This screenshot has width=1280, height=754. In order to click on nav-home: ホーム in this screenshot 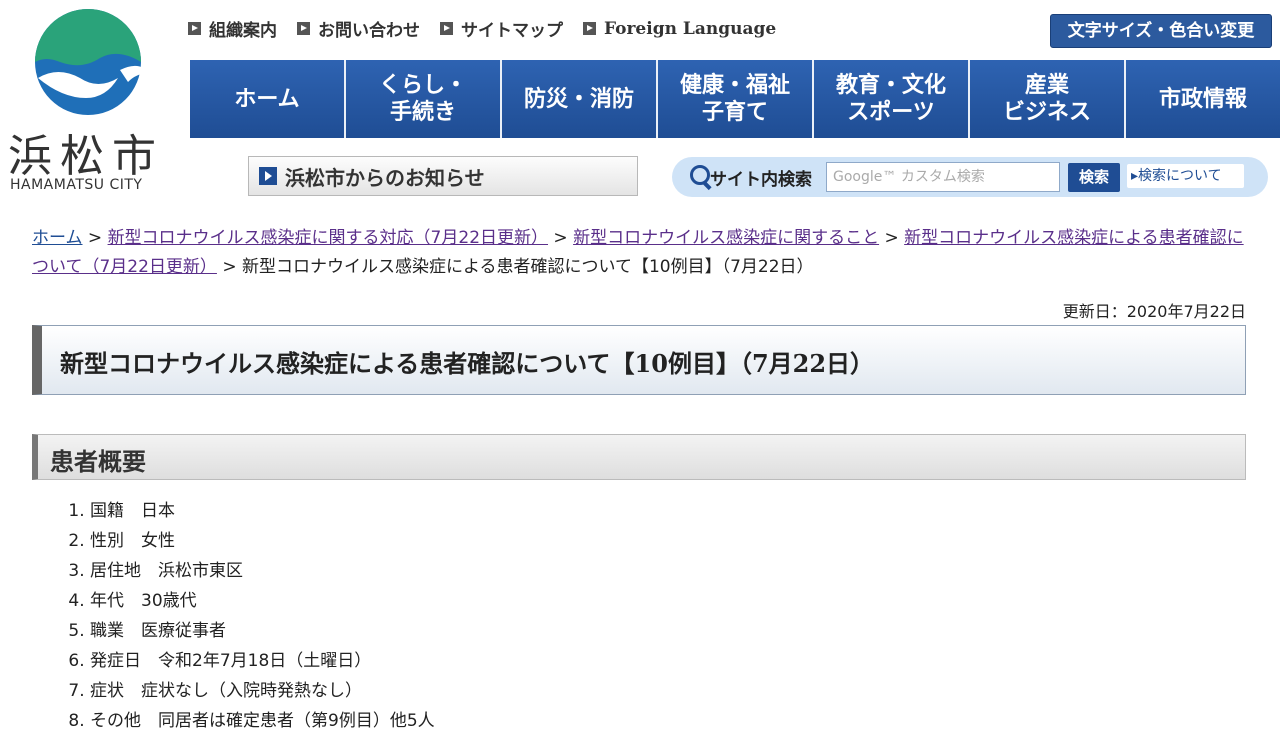, I will do `click(268, 99)`.